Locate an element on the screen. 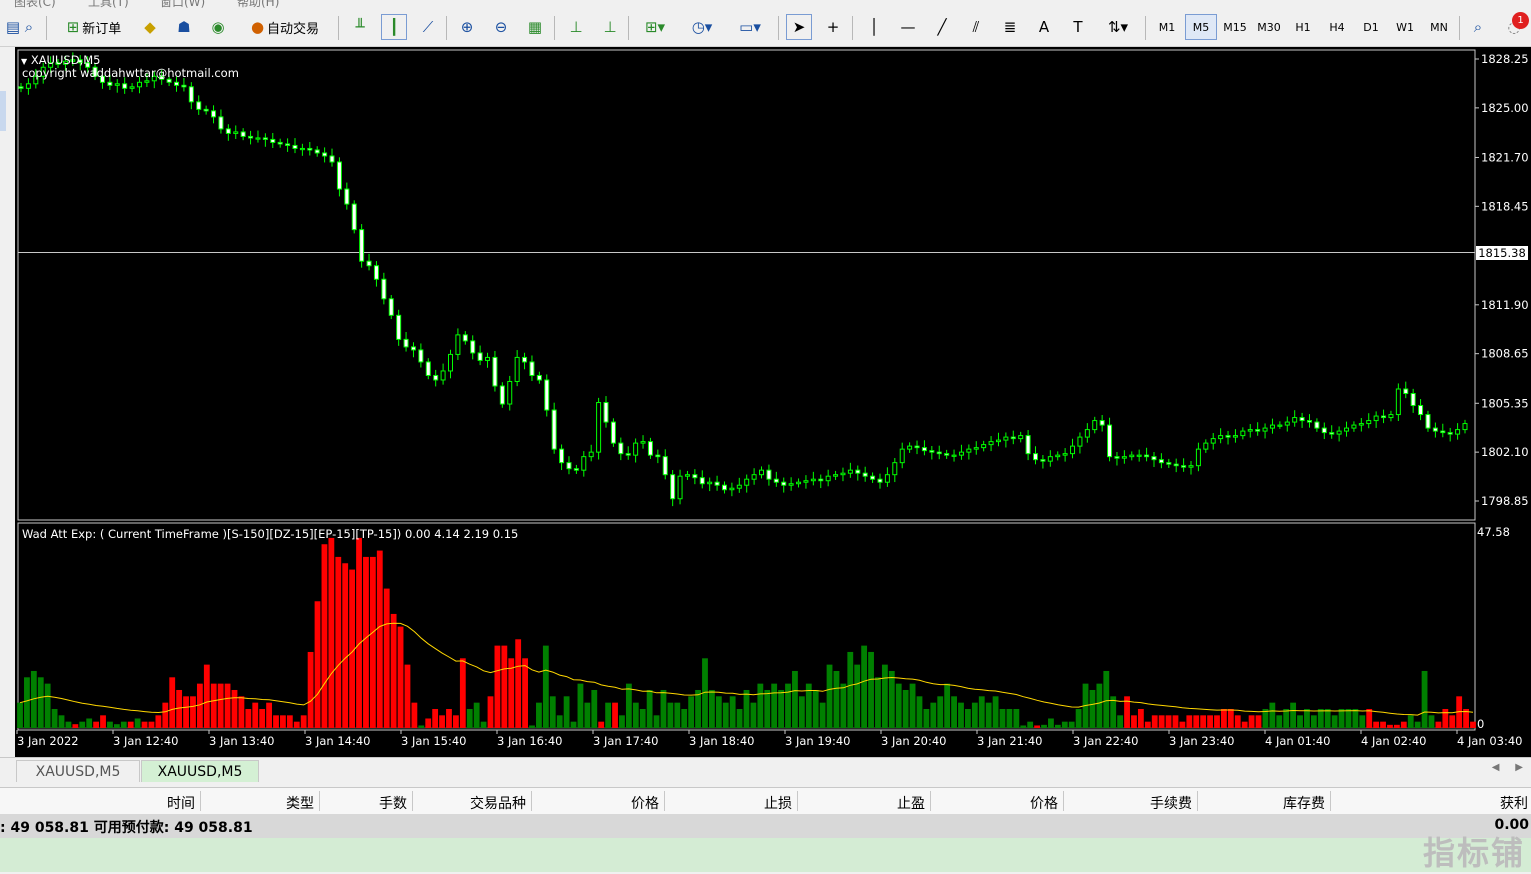 Image resolution: width=1531 pixels, height=874 pixels. new-order-button: ⊞ 新订单 is located at coordinates (94, 27).